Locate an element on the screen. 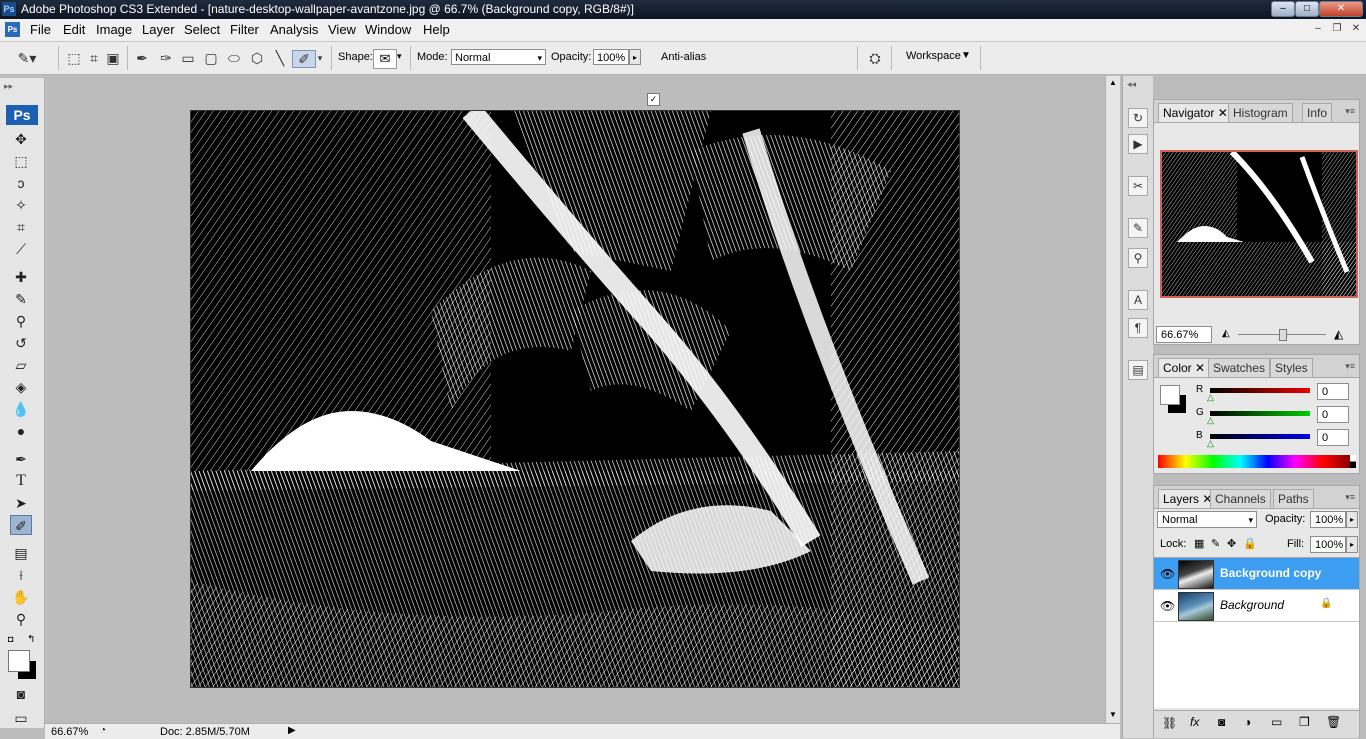 The image size is (1366, 739). lock-image-icon: ✎ is located at coordinates (1215, 543).